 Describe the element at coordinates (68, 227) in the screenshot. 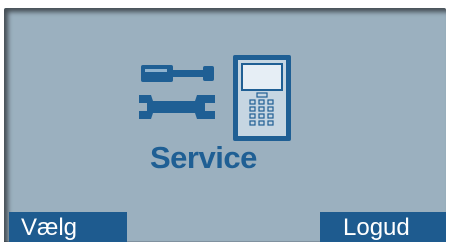

I see `select-softkey-button: Vælg` at that location.